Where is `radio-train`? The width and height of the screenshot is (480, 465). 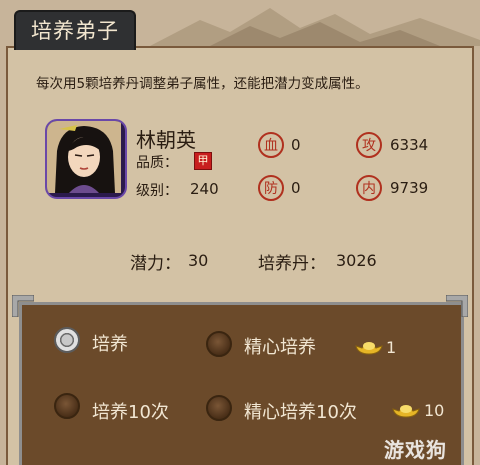 radio-train is located at coordinates (67, 340).